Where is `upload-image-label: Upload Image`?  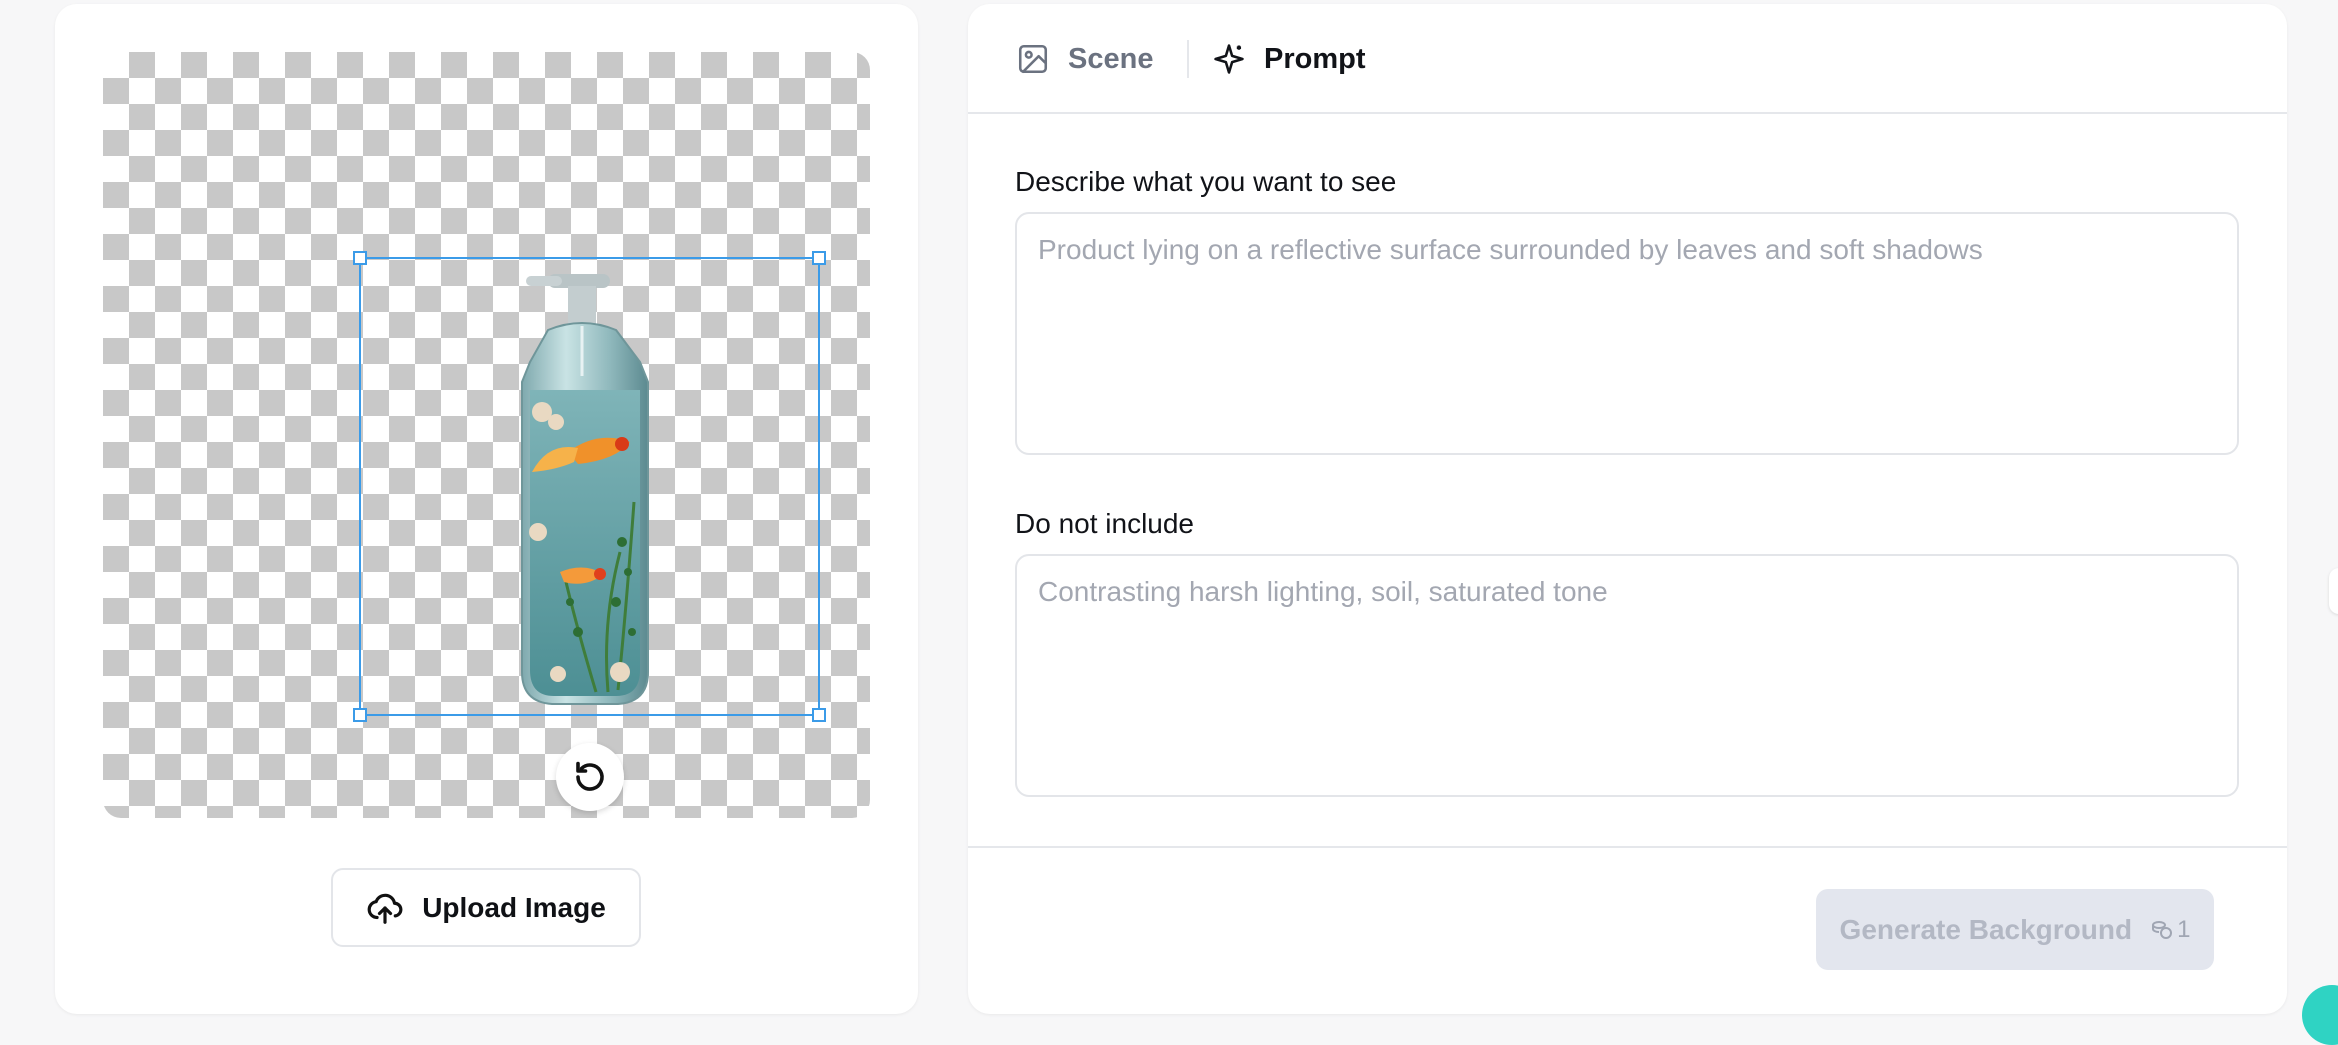
upload-image-label: Upload Image is located at coordinates (514, 907).